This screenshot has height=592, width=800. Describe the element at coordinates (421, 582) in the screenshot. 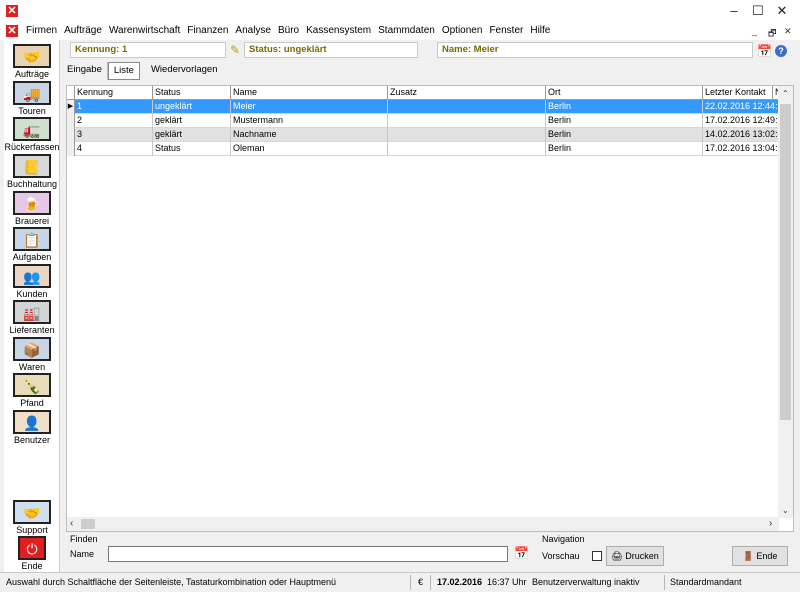

I see `currency-indicator: €` at that location.